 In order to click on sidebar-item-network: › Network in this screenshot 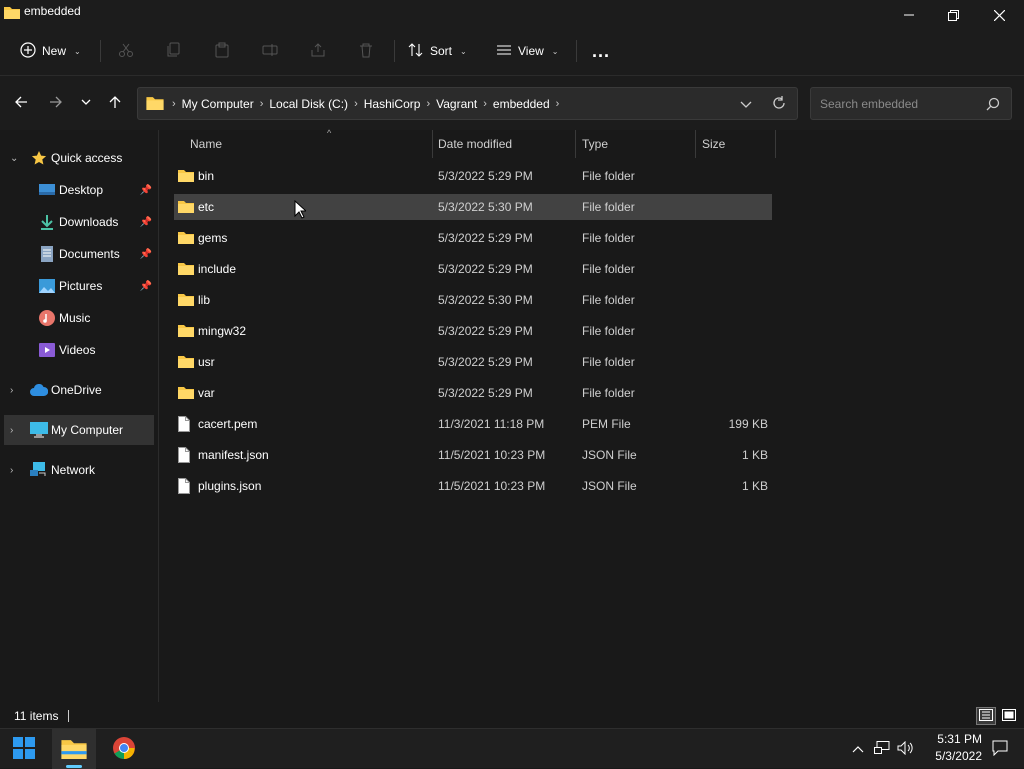, I will do `click(79, 470)`.